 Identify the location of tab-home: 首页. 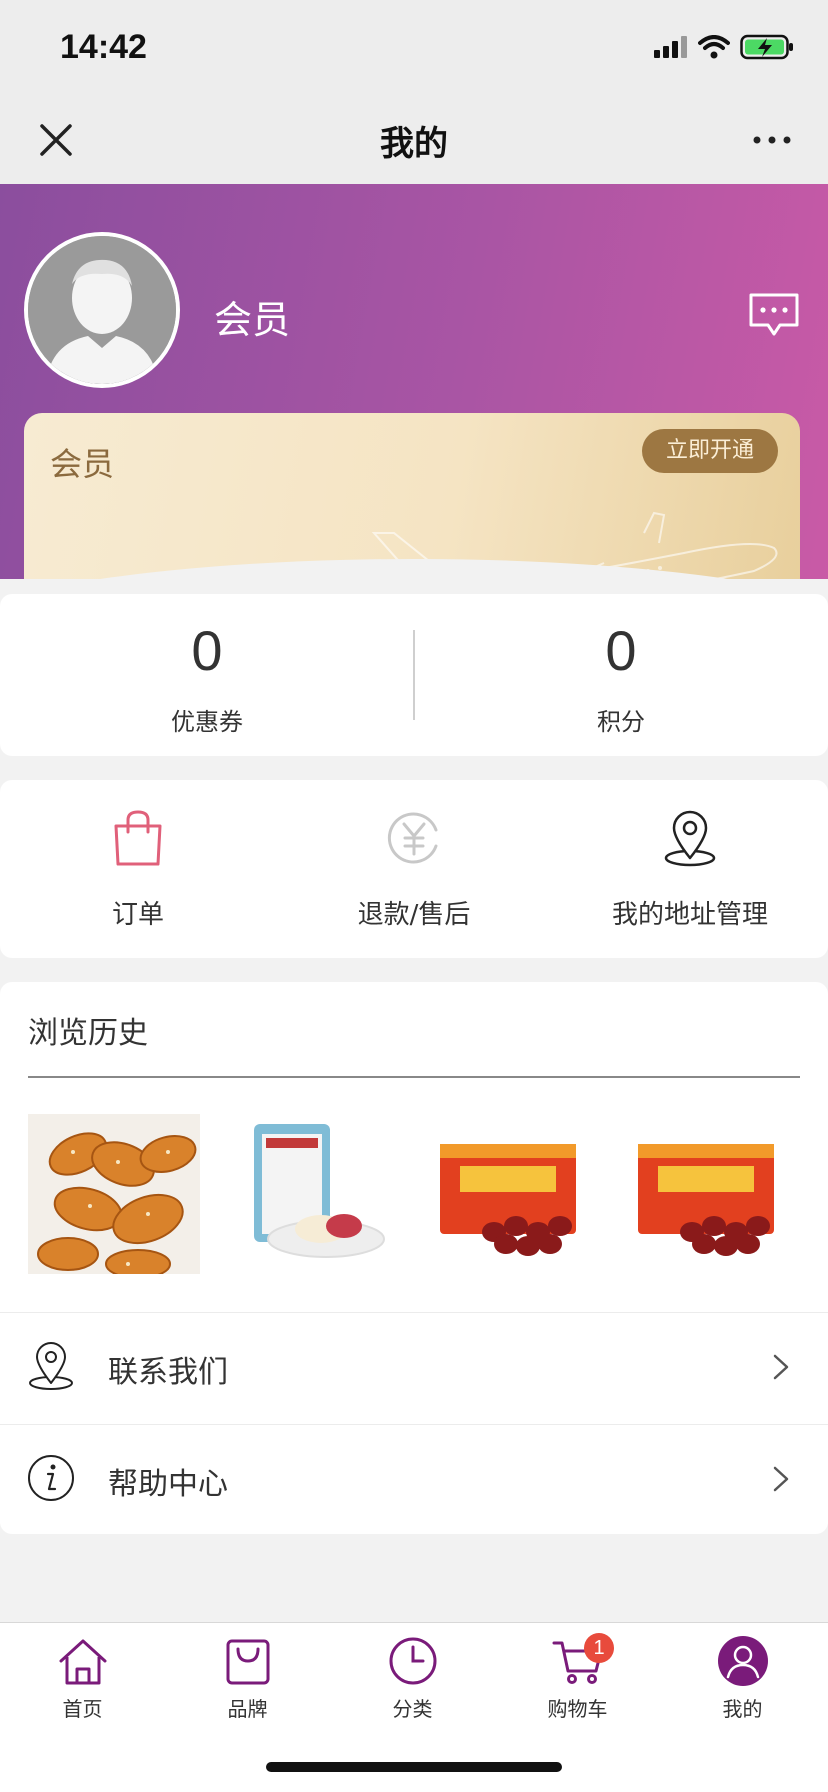
(82, 1673).